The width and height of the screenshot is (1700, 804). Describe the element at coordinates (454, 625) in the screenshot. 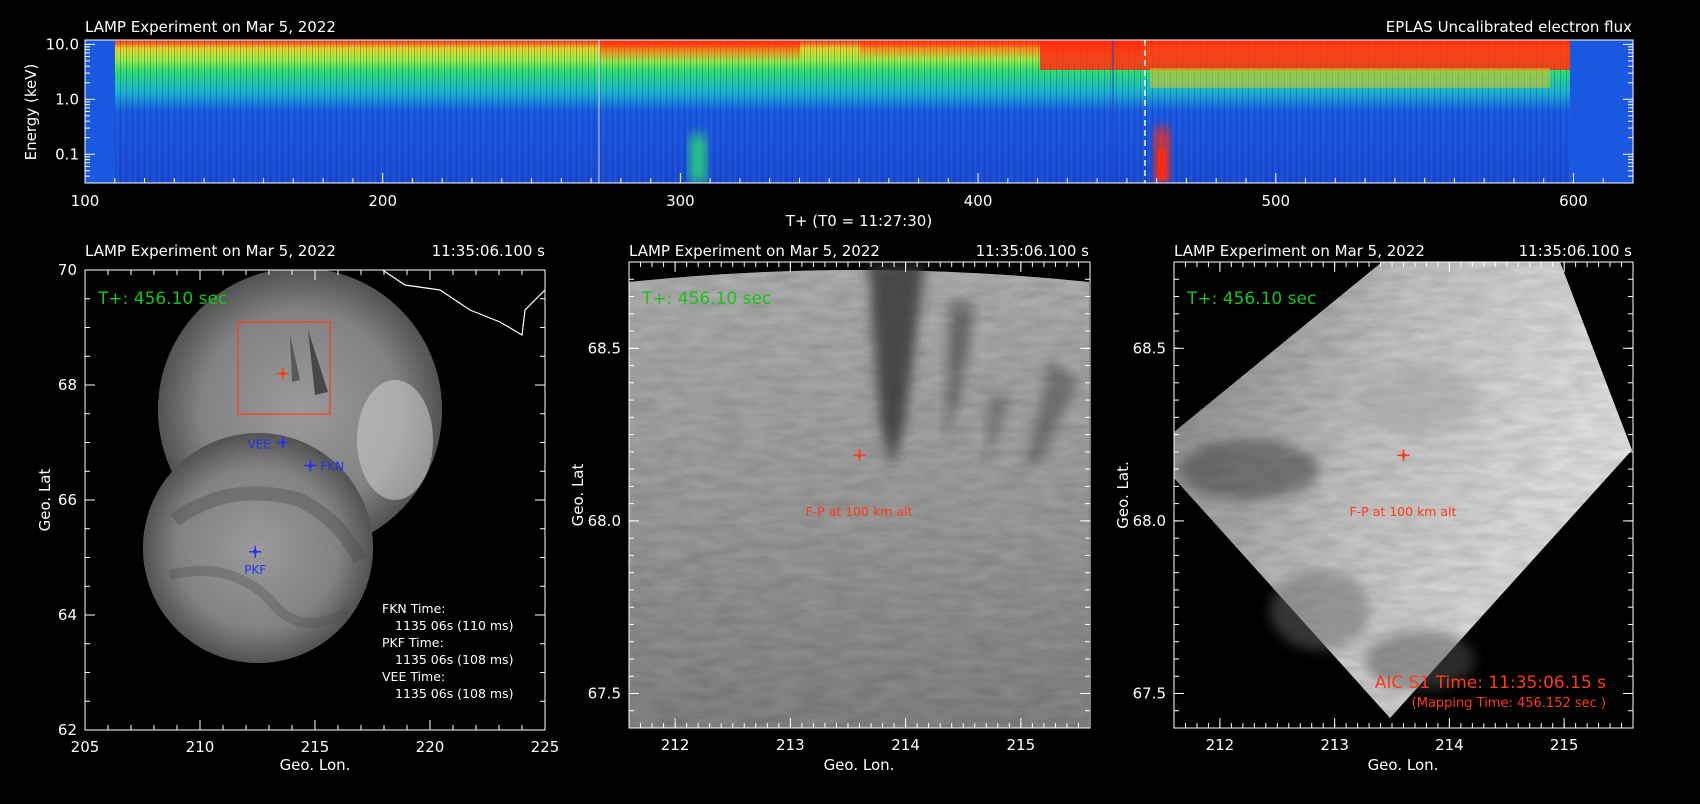

I see `fkn-time-value: 1135 06s (110 ms)` at that location.